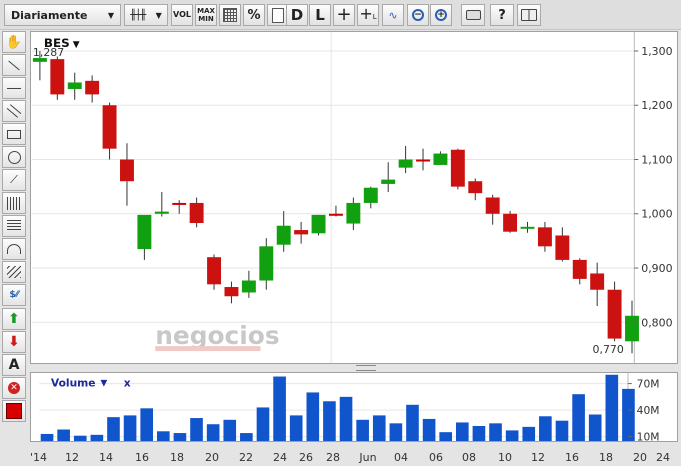 The width and height of the screenshot is (681, 466). I want to click on x-tick-label: 26, so click(306, 457).